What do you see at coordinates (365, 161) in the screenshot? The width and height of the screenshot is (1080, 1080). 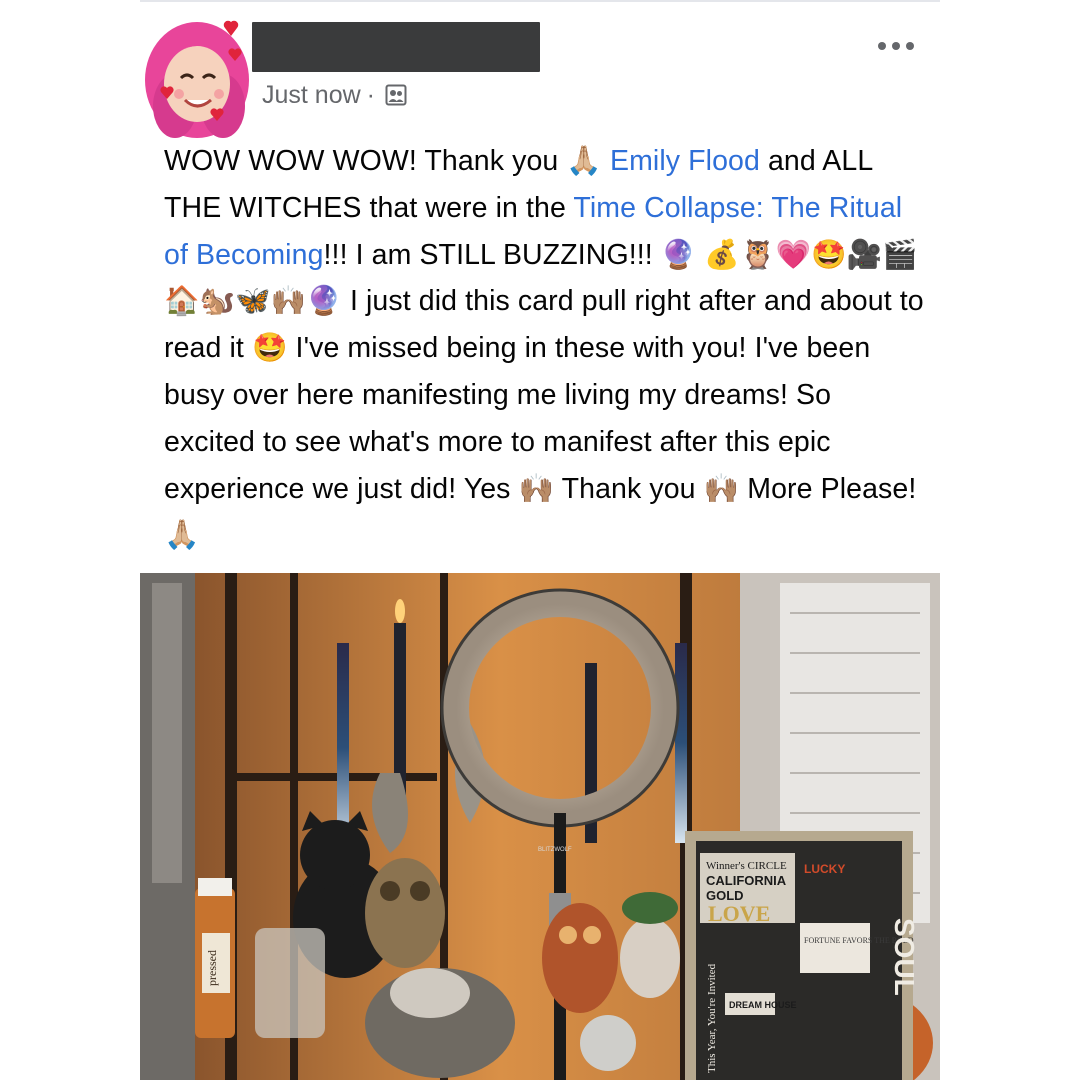 I see `text-segment: WOW WOW WOW! Thank you` at bounding box center [365, 161].